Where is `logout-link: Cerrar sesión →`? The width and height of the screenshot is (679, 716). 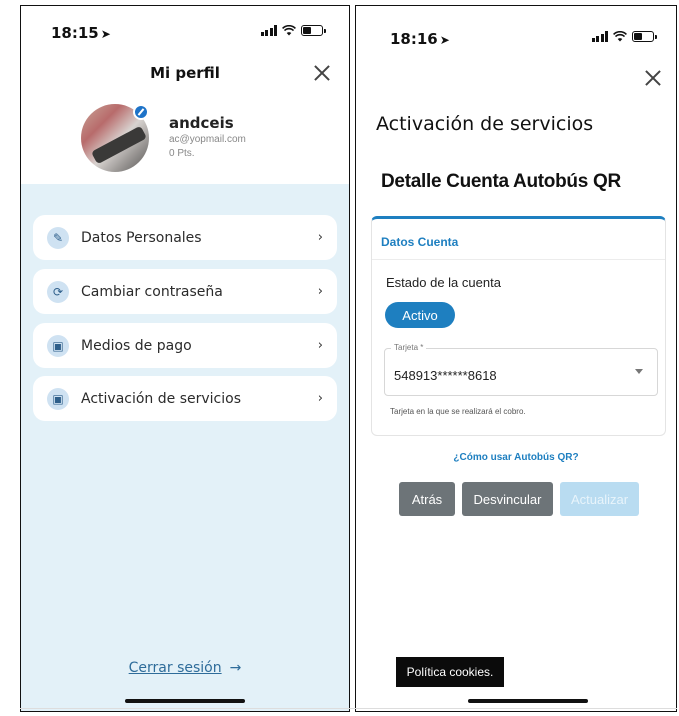 logout-link: Cerrar sesión → is located at coordinates (185, 668).